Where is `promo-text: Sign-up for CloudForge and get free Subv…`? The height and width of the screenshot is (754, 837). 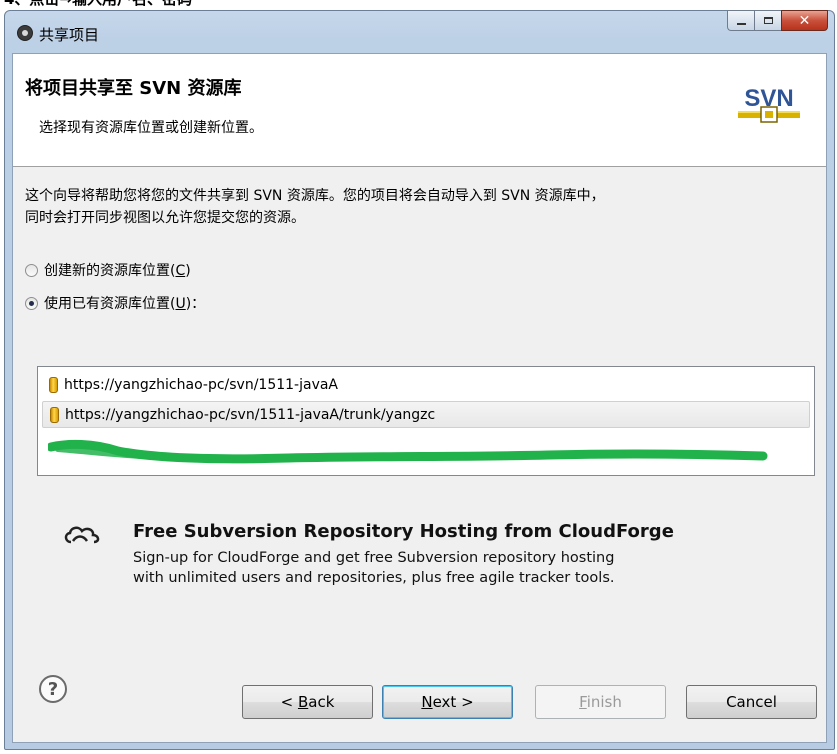
promo-text: Sign-up for CloudForge and get free Subv… is located at coordinates (373, 568).